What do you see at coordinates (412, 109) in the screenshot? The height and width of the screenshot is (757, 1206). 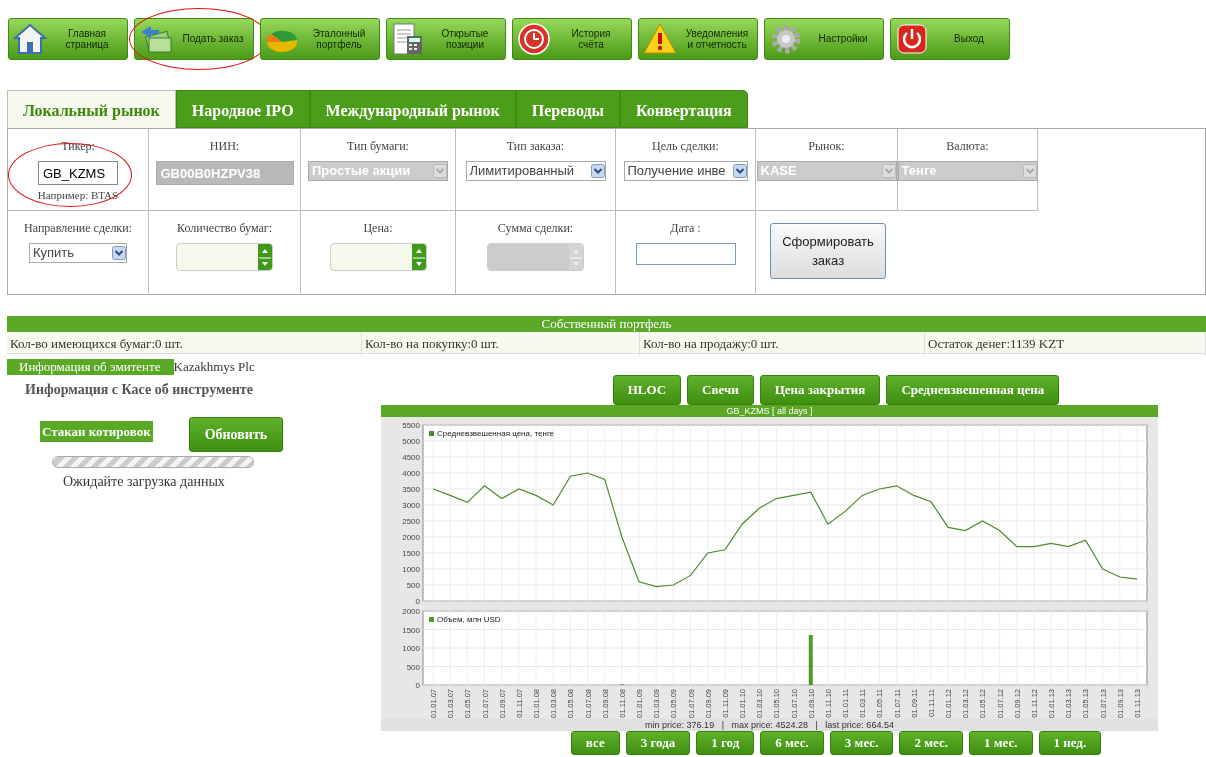 I see `market-tab: Международный рынок` at bounding box center [412, 109].